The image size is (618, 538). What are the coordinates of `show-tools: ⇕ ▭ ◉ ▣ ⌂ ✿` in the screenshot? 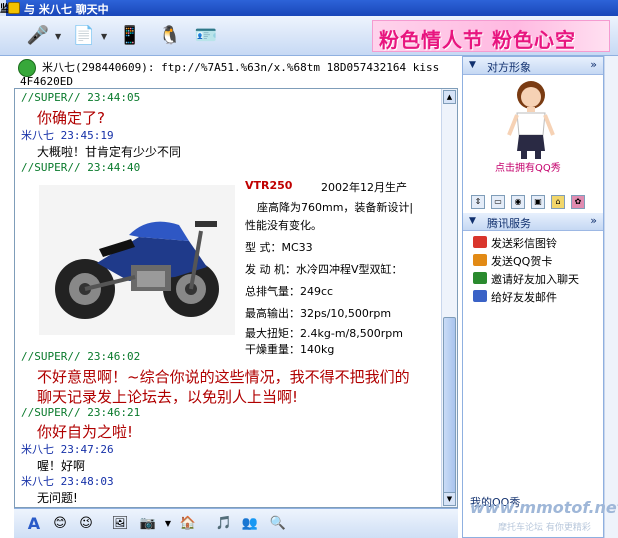 It's located at (534, 204).